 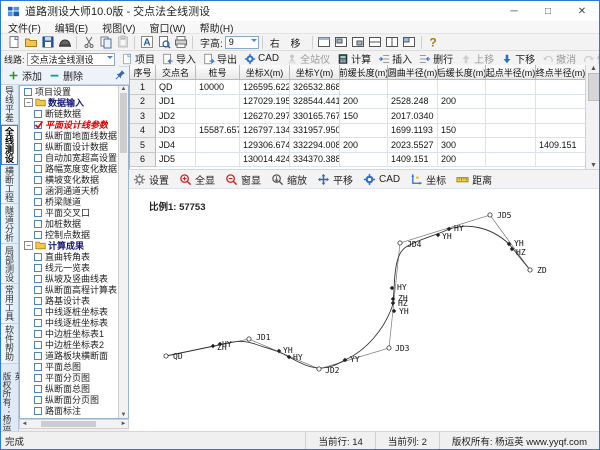 What do you see at coordinates (70, 59) in the screenshot?
I see `route-combobox: 交点法全线测设` at bounding box center [70, 59].